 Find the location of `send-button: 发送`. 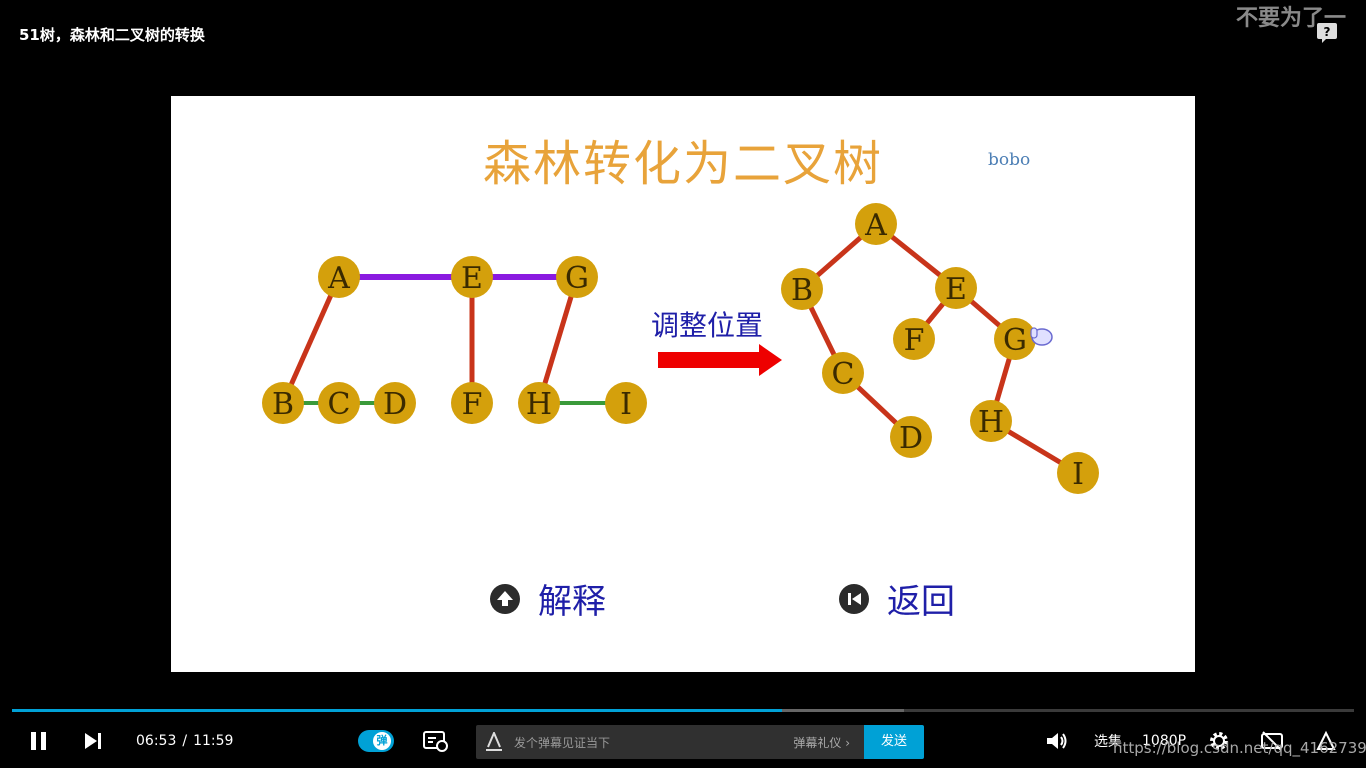

send-button: 发送 is located at coordinates (894, 742).